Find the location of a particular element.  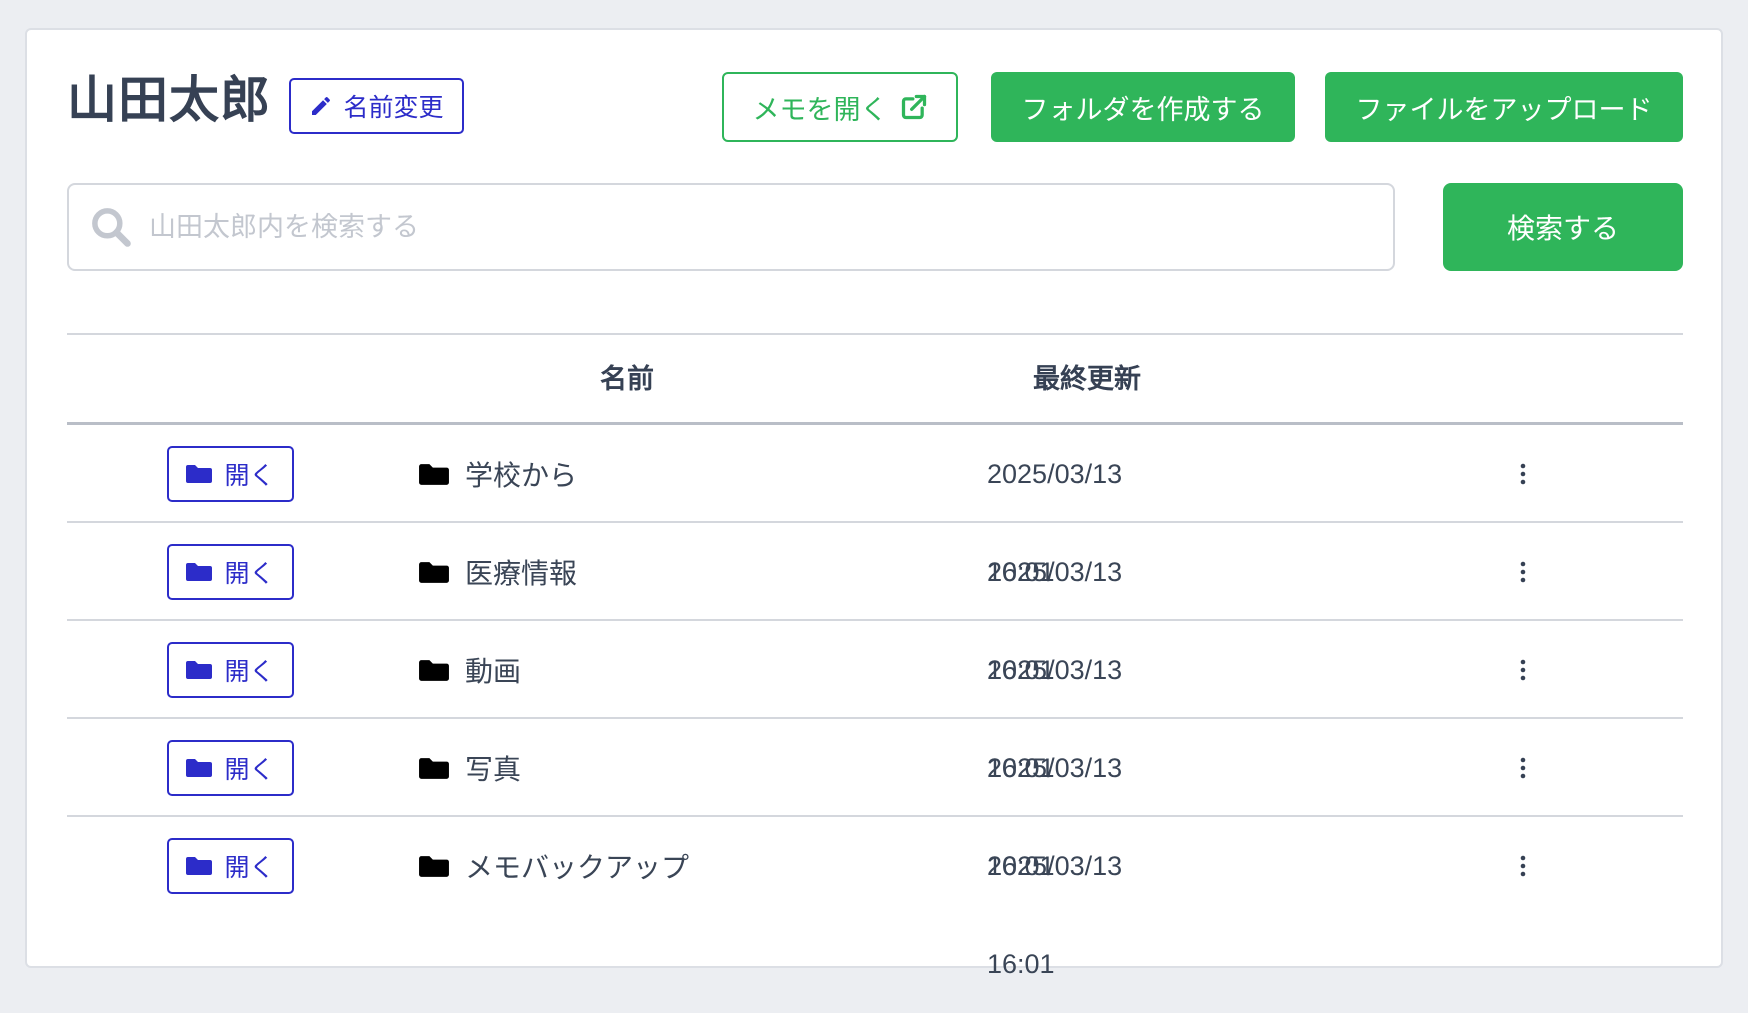

rename-button: 名前変更 is located at coordinates (376, 106).